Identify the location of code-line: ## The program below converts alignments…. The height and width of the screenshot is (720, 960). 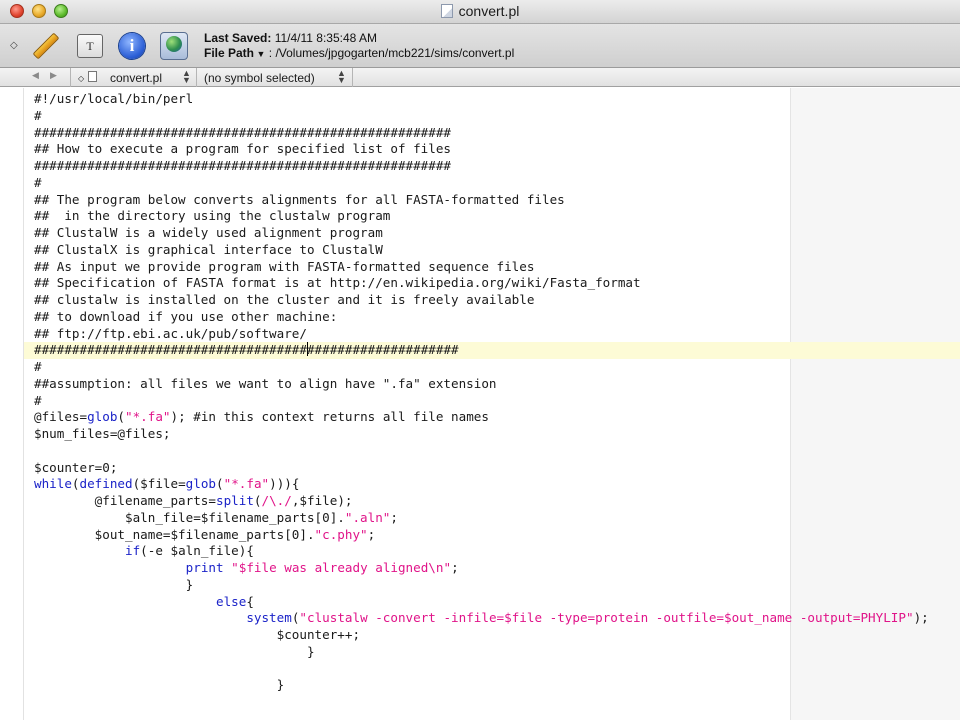
(481, 200).